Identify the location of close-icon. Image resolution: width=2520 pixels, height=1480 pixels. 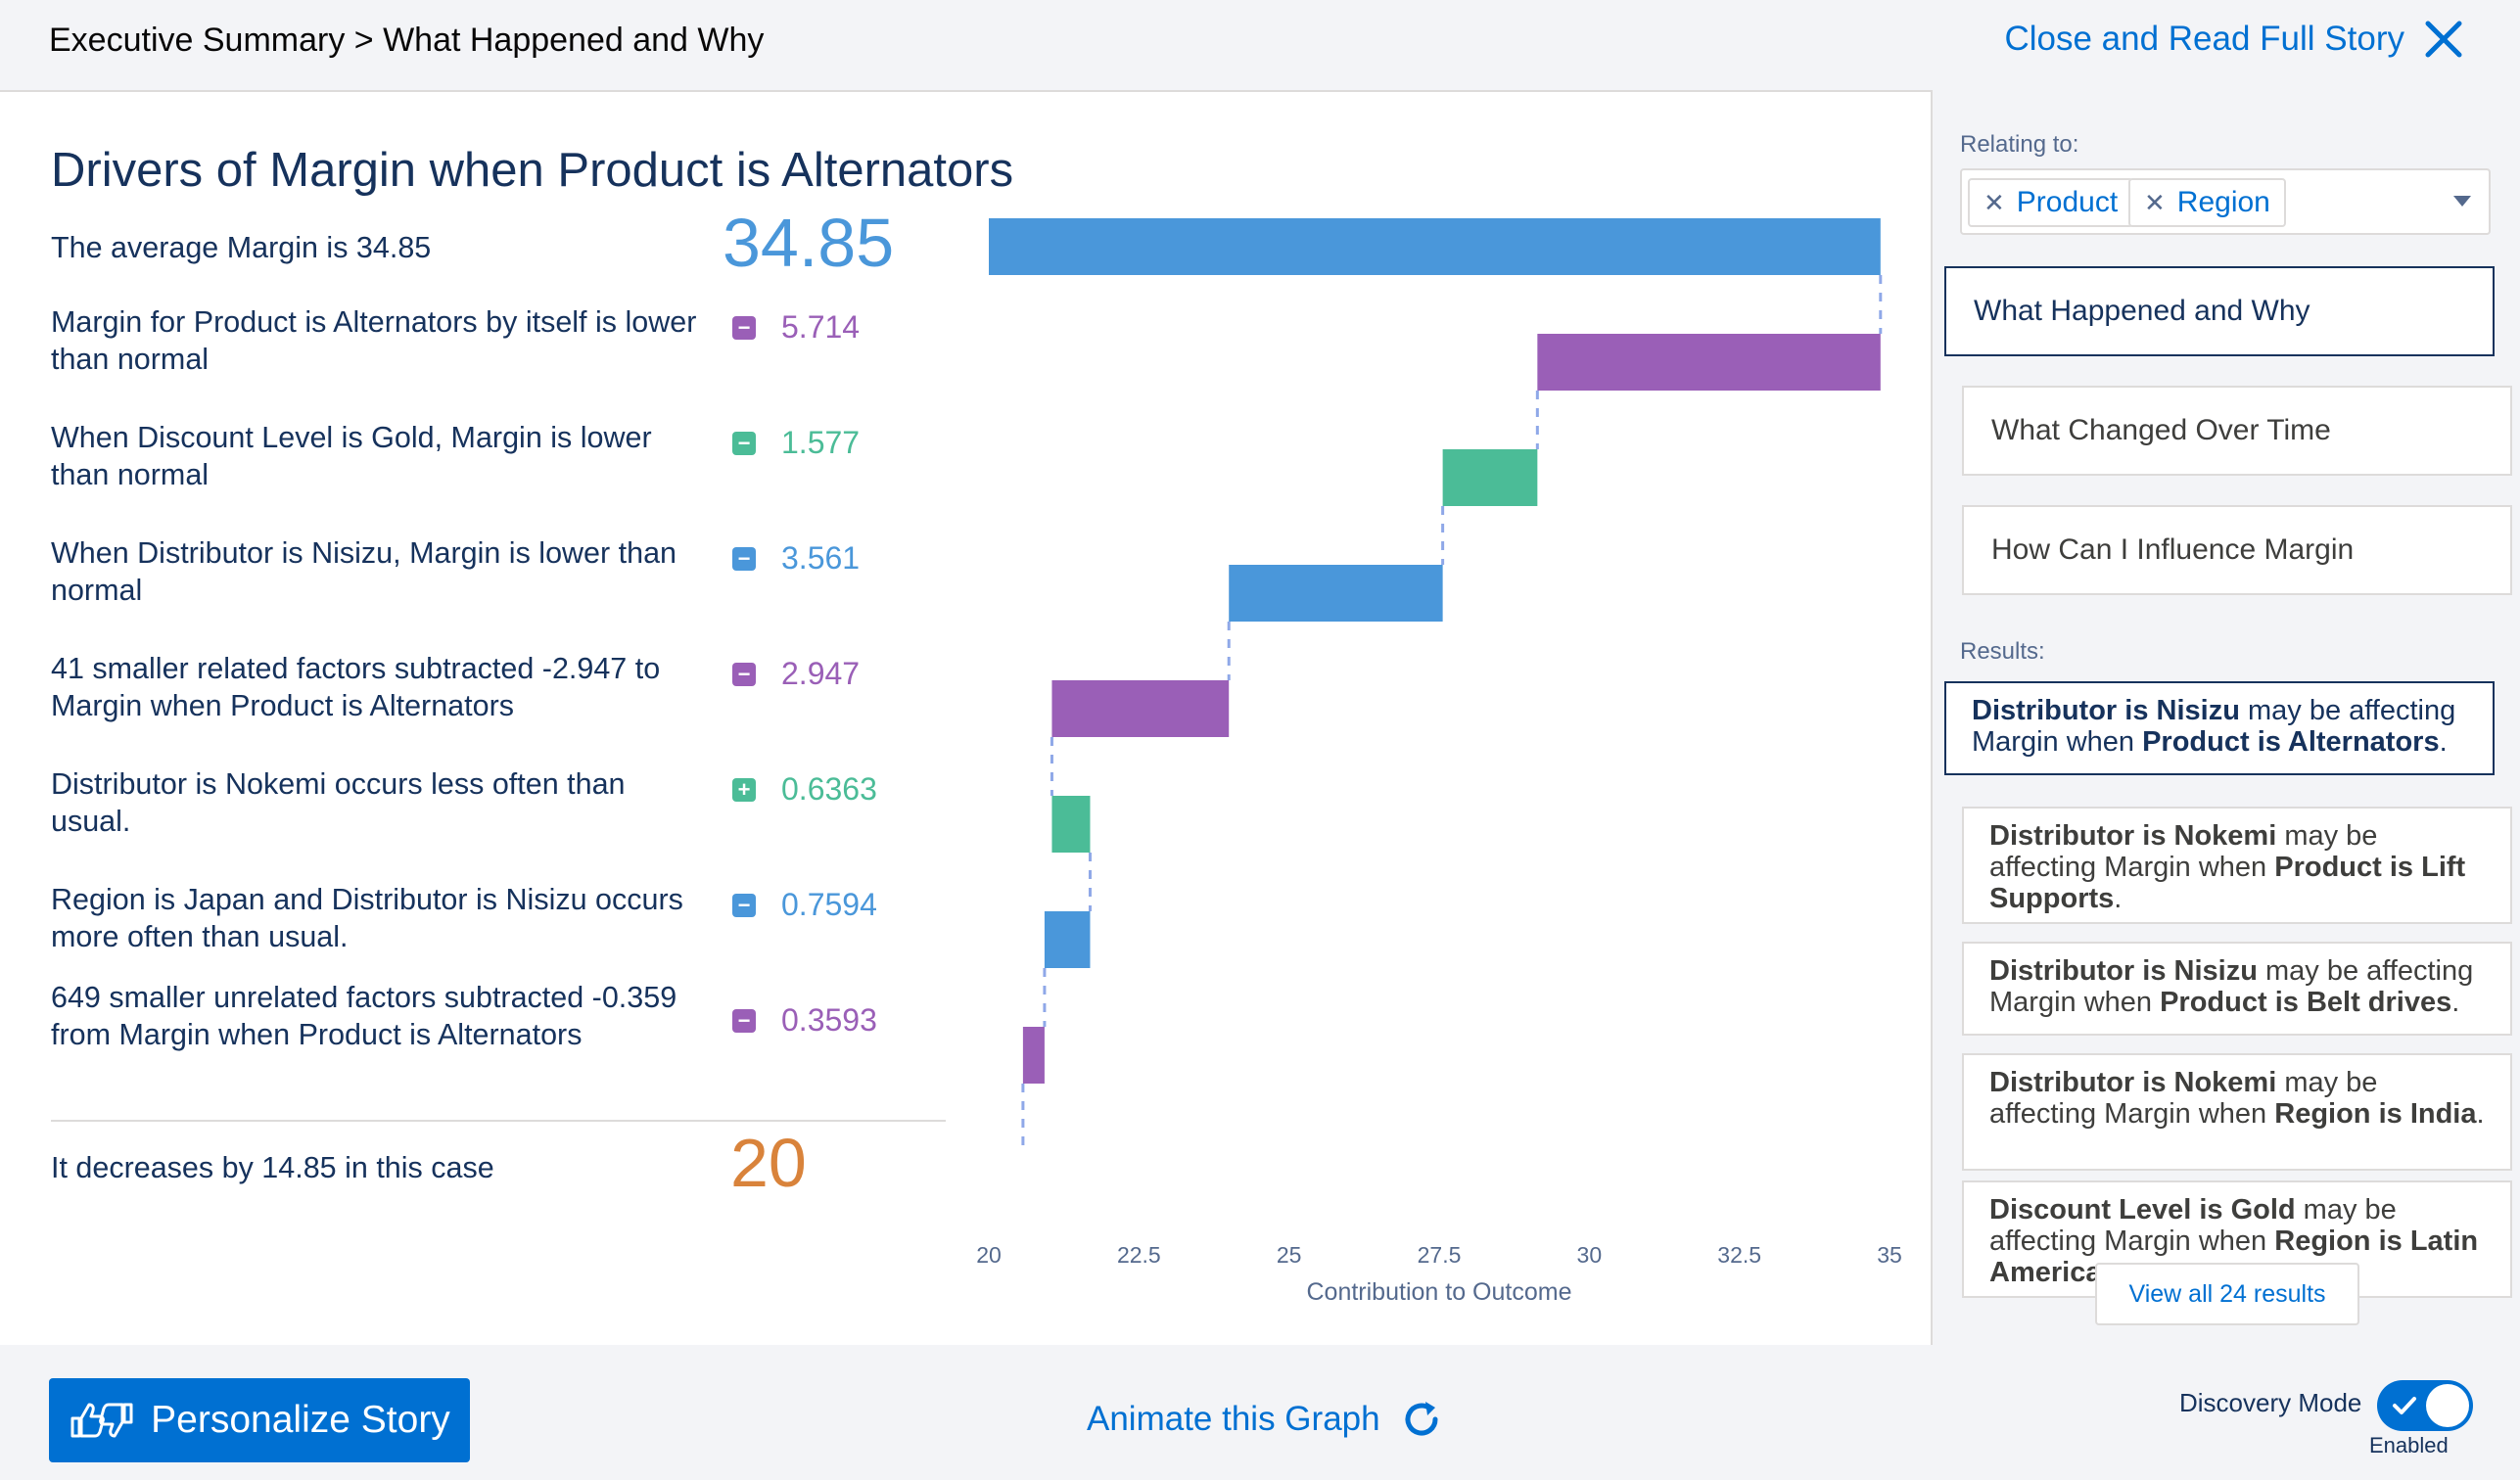
(2443, 39).